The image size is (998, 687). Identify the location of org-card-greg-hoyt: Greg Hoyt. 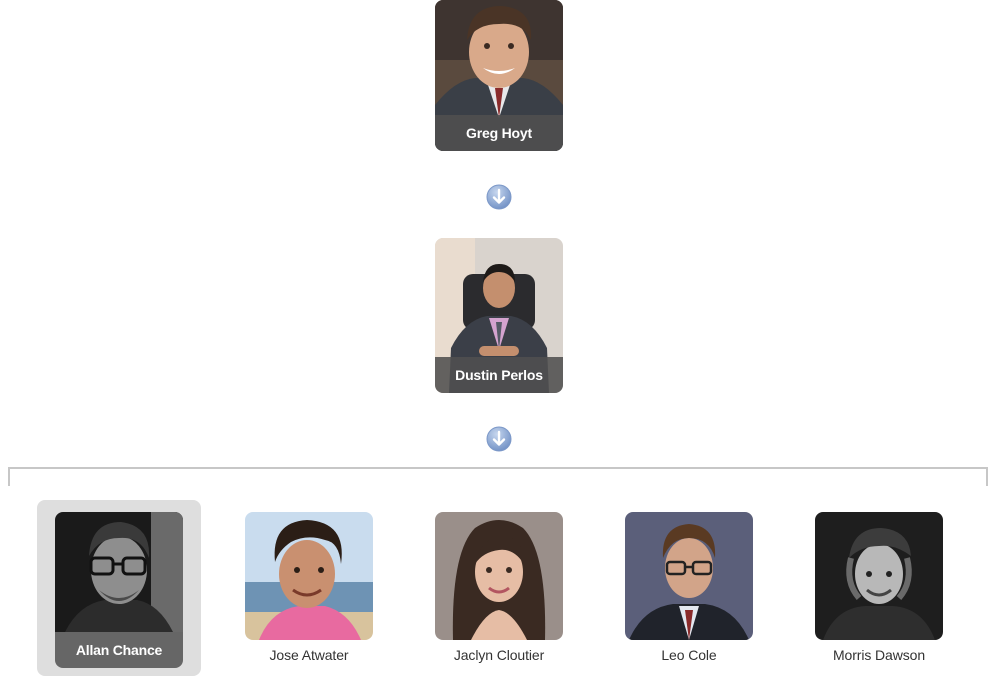
(499, 75).